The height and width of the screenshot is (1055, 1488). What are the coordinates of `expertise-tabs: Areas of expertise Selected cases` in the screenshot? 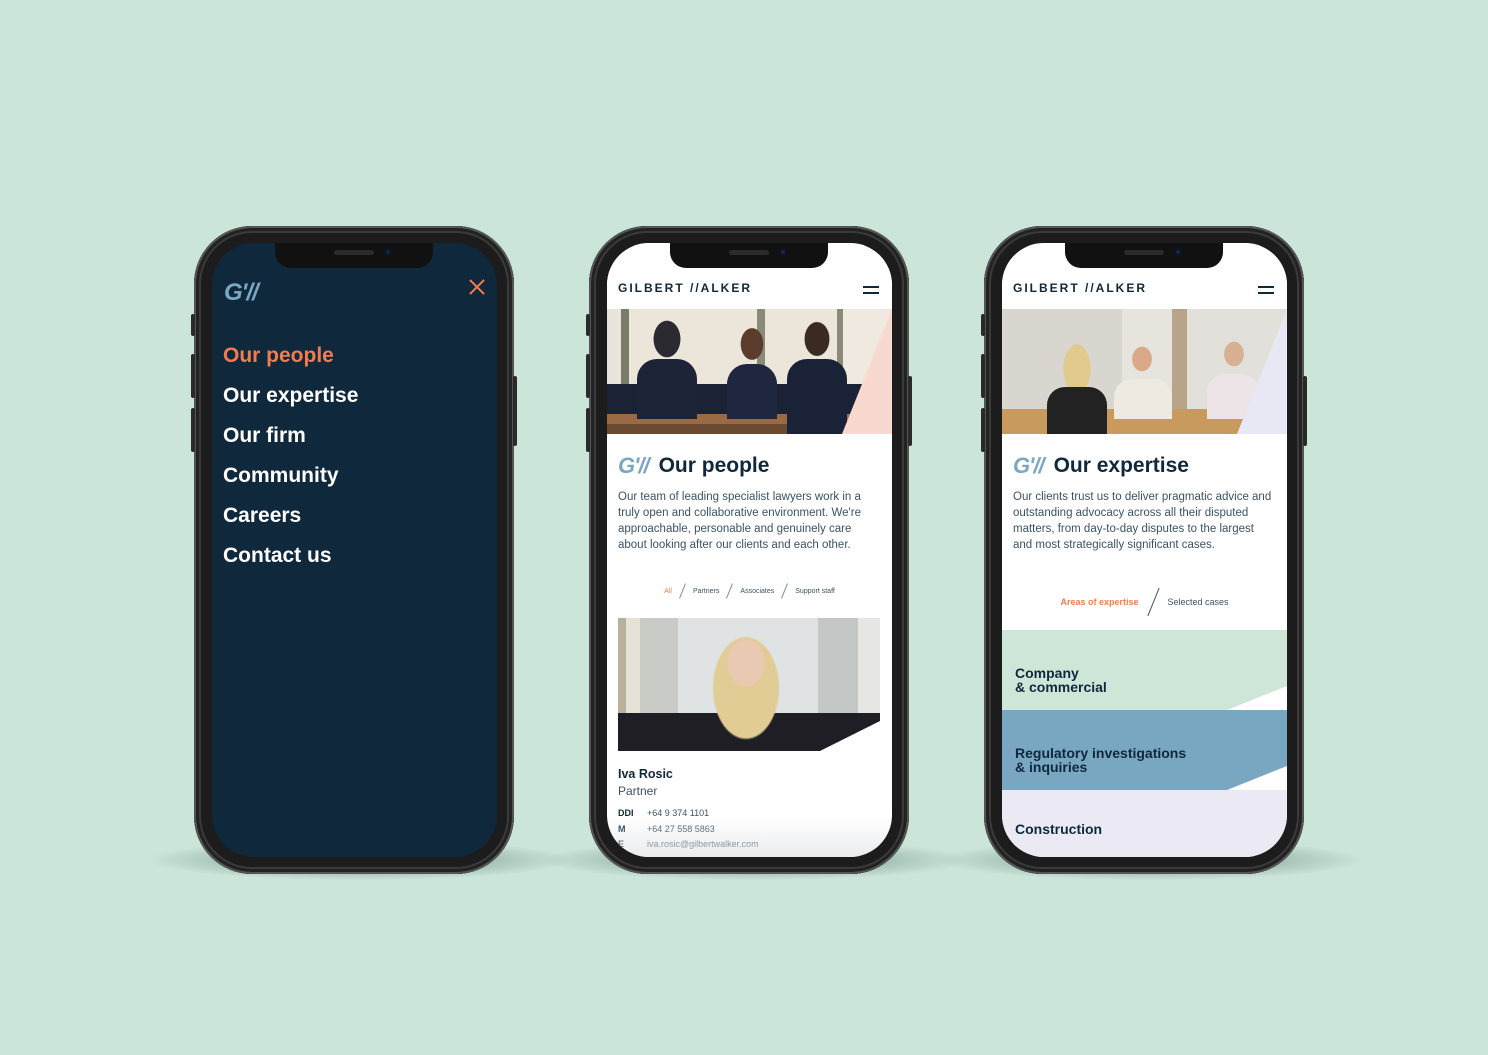 It's located at (1144, 602).